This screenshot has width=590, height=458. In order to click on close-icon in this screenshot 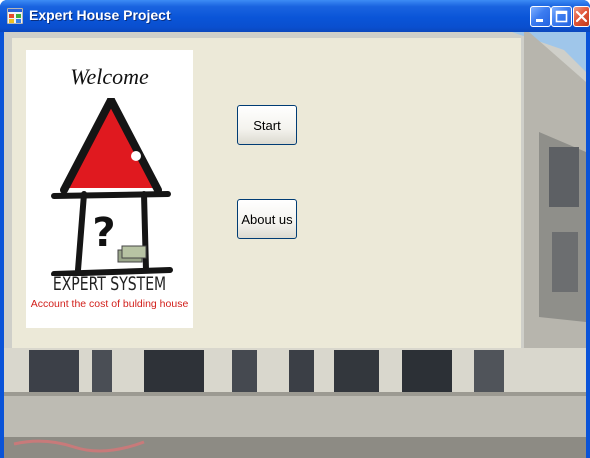, I will do `click(581, 16)`.